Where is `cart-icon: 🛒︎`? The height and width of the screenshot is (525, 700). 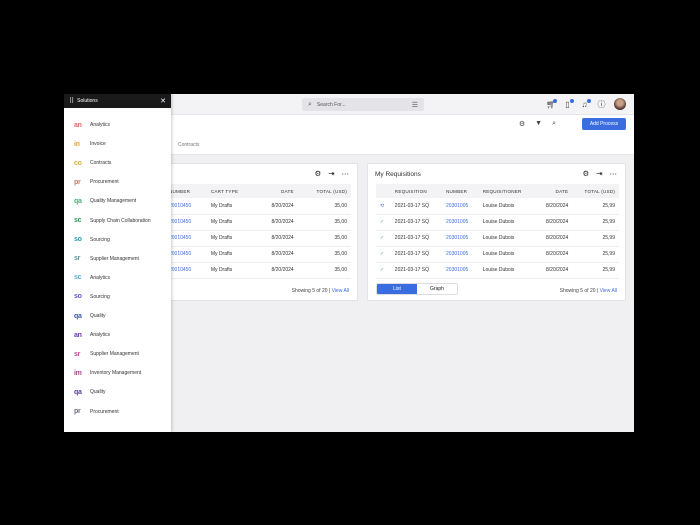 cart-icon: 🛒︎ is located at coordinates (551, 103).